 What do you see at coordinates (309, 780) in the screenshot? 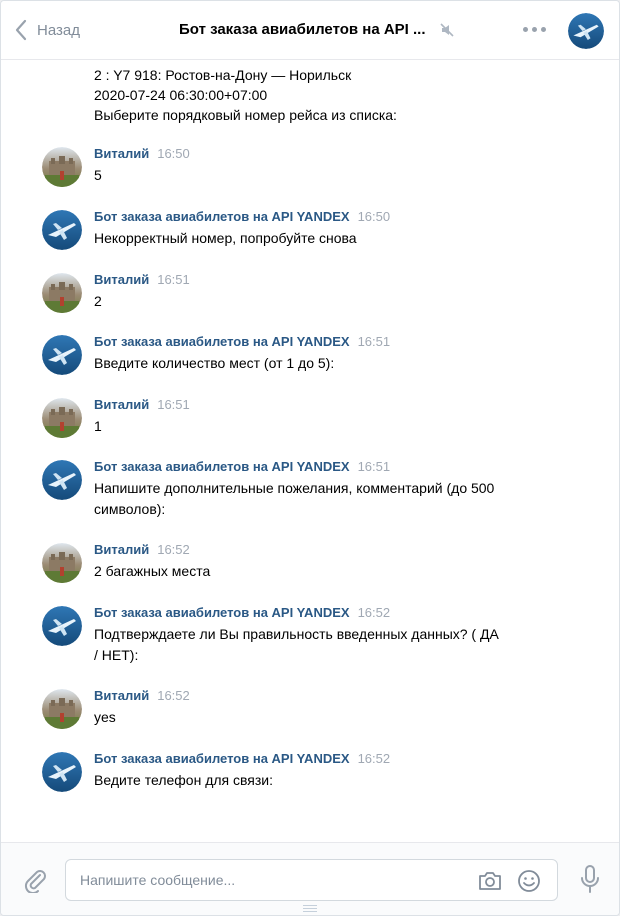
I see `message-text: Ведите телефон для связи:` at bounding box center [309, 780].